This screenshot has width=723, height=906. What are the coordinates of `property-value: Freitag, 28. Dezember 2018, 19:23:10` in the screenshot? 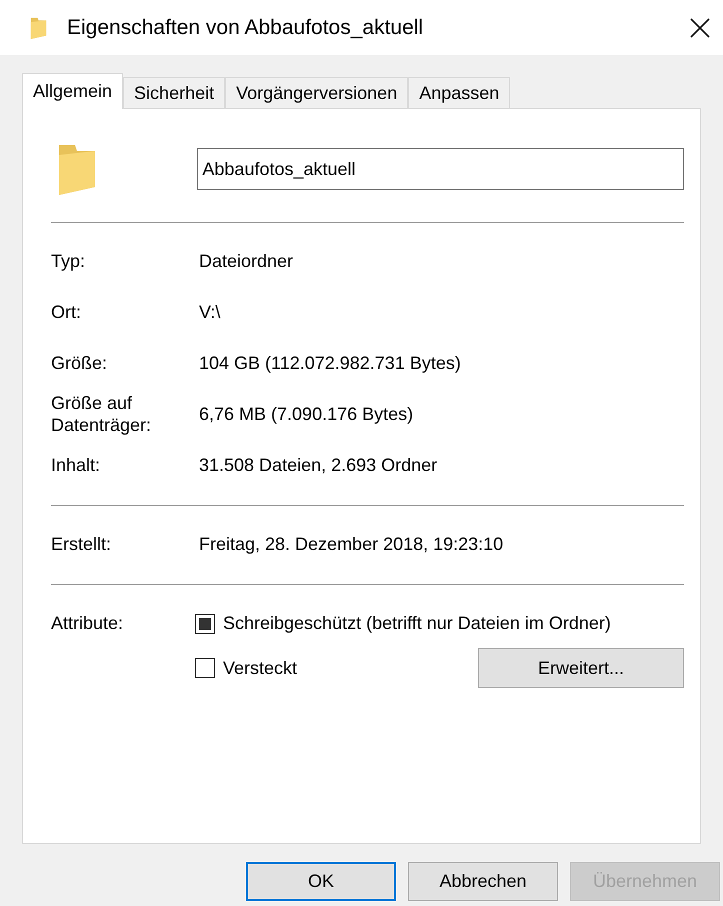 It's located at (351, 544).